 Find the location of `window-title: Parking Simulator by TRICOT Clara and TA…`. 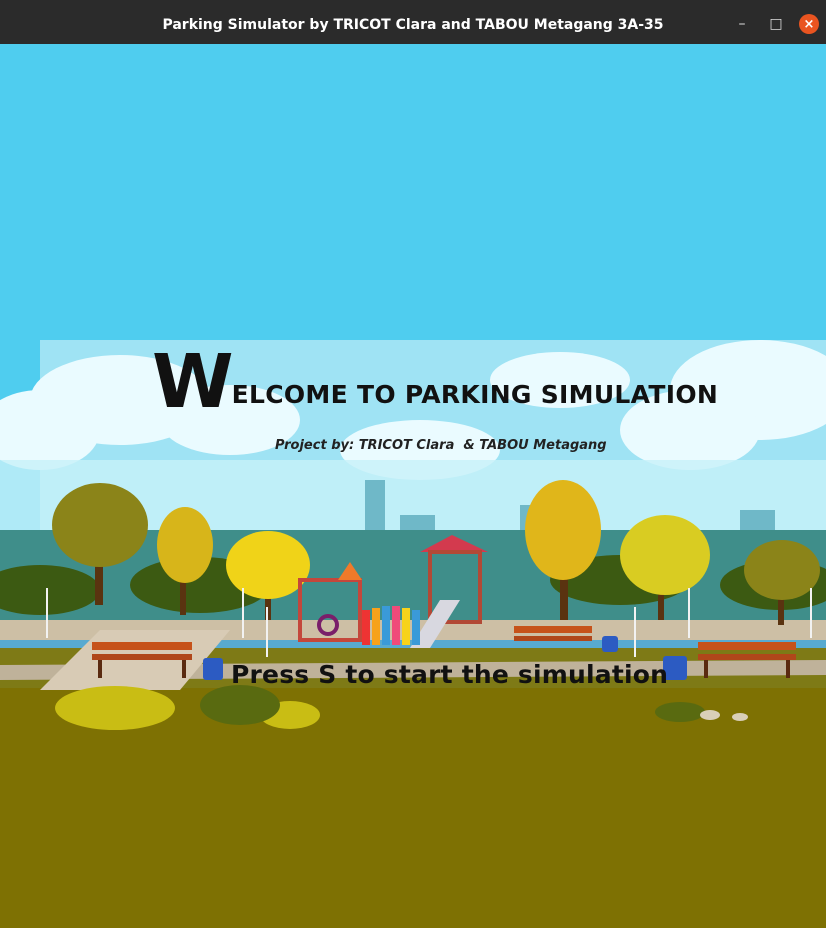

window-title: Parking Simulator by TRICOT Clara and TA… is located at coordinates (413, 25).